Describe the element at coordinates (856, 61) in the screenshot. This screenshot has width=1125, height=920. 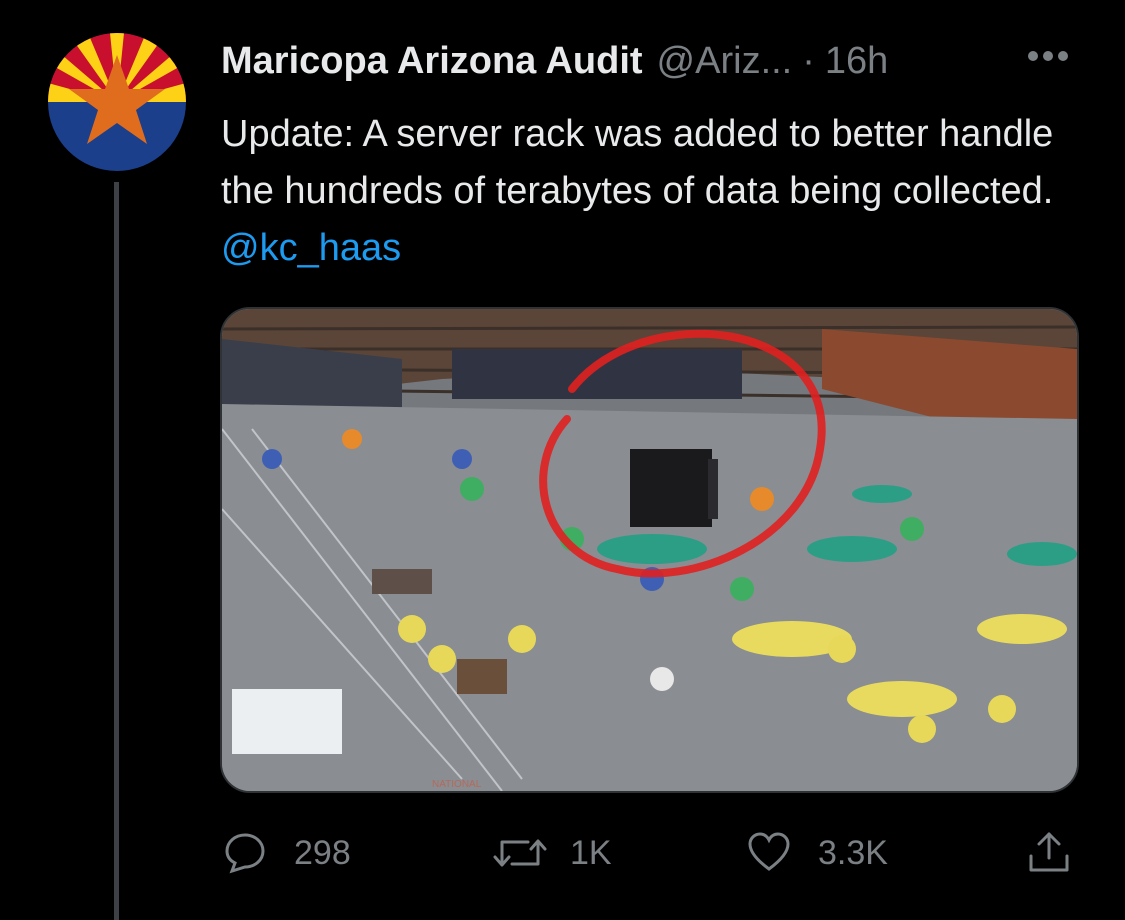
I see `tweet-time: 16h` at that location.